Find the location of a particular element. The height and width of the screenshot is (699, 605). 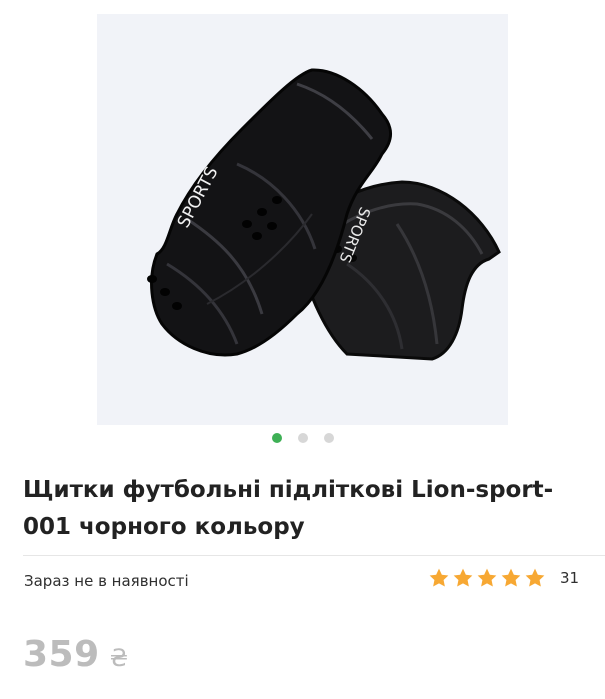

price-currency: ₴ is located at coordinates (119, 658).